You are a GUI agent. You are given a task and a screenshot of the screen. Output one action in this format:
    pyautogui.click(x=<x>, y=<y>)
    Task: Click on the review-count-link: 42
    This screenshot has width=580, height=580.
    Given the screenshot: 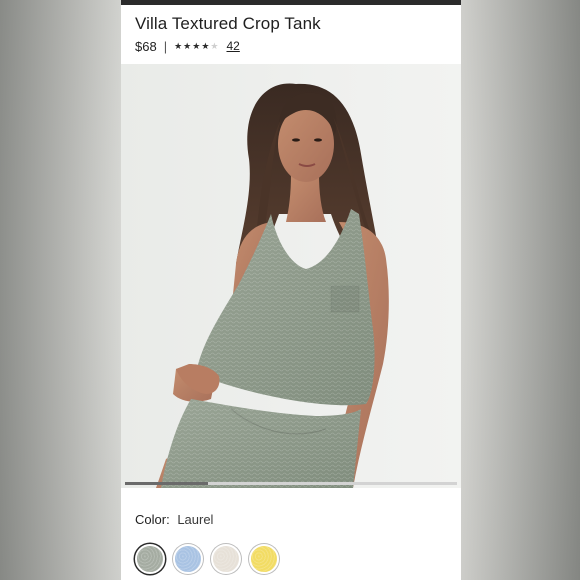 What is the action you would take?
    pyautogui.click(x=232, y=46)
    